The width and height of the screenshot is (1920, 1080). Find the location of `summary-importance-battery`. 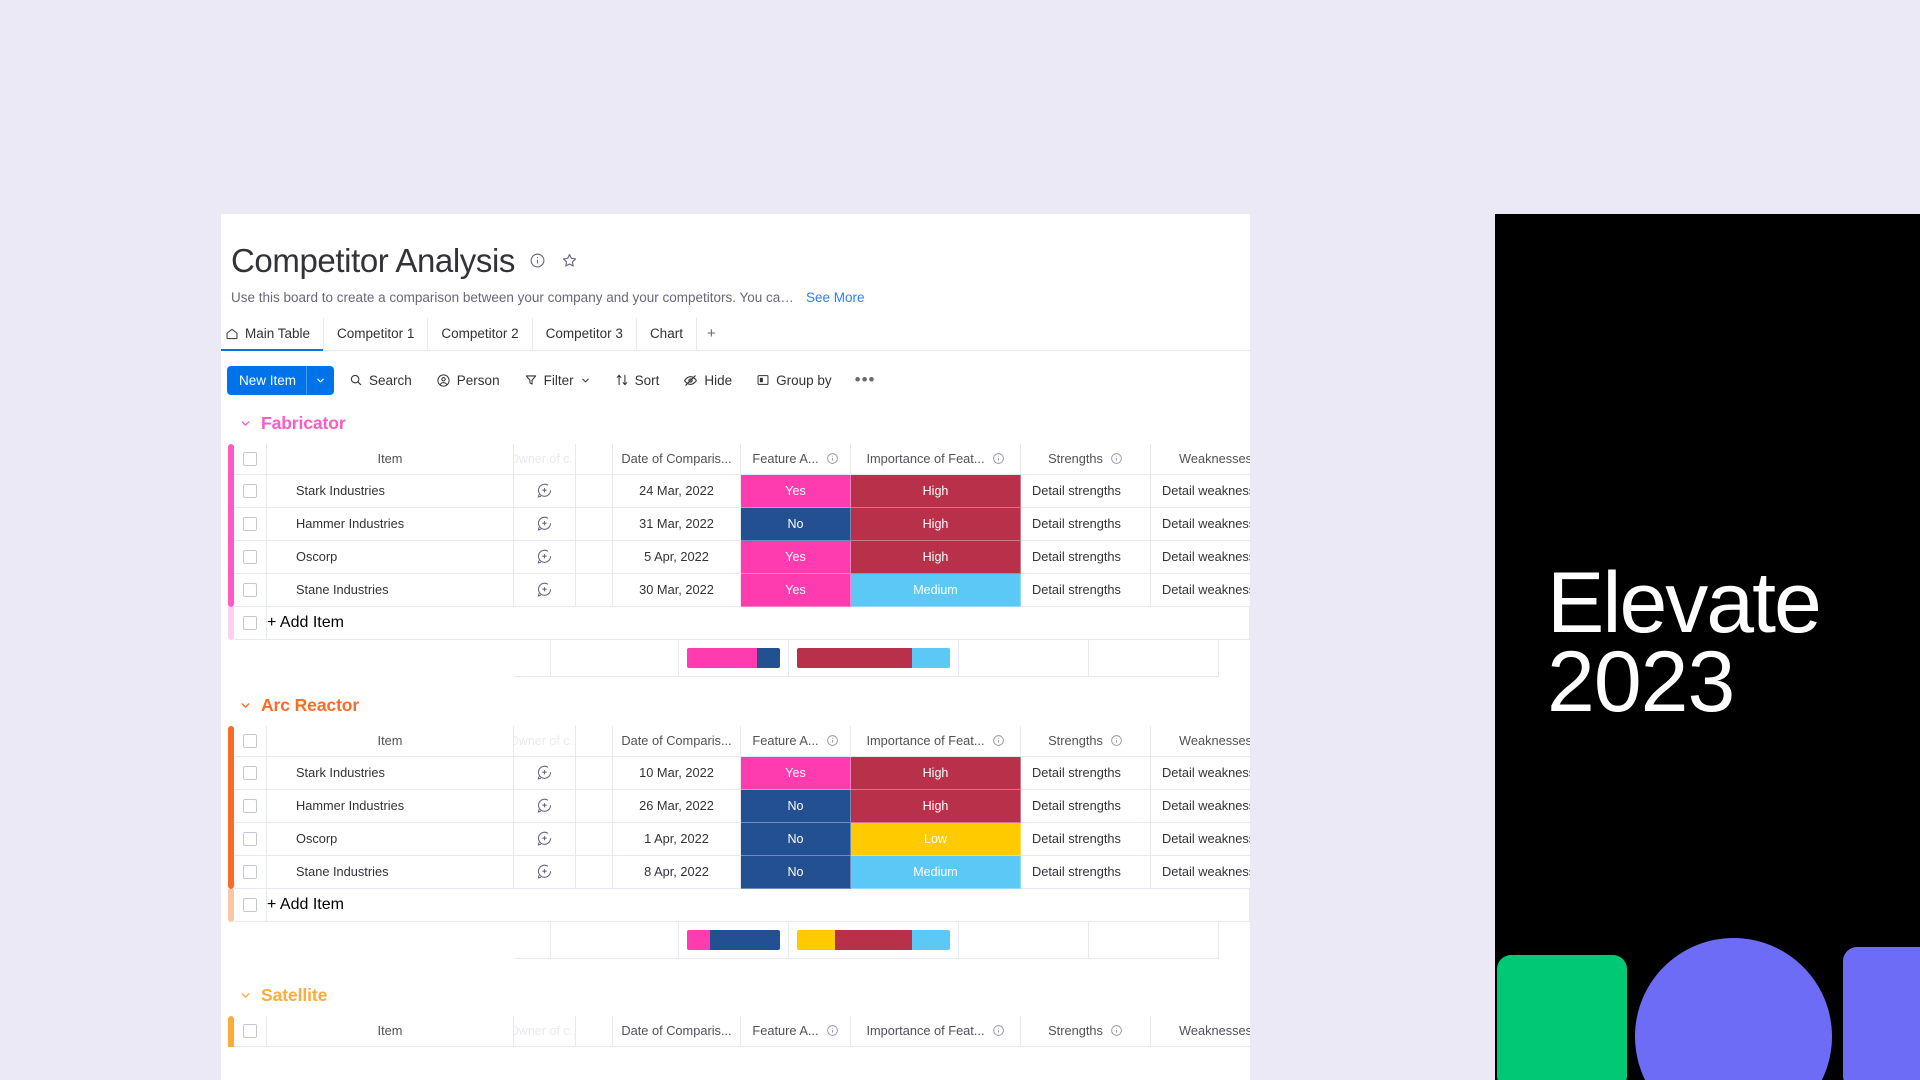

summary-importance-battery is located at coordinates (874, 940).